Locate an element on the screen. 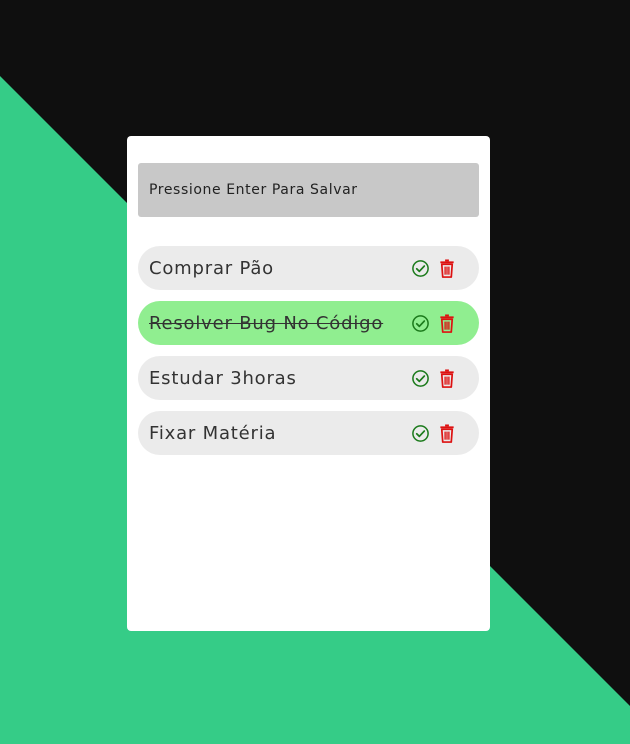  task-label: Resolver Bug No Código is located at coordinates (266, 323).